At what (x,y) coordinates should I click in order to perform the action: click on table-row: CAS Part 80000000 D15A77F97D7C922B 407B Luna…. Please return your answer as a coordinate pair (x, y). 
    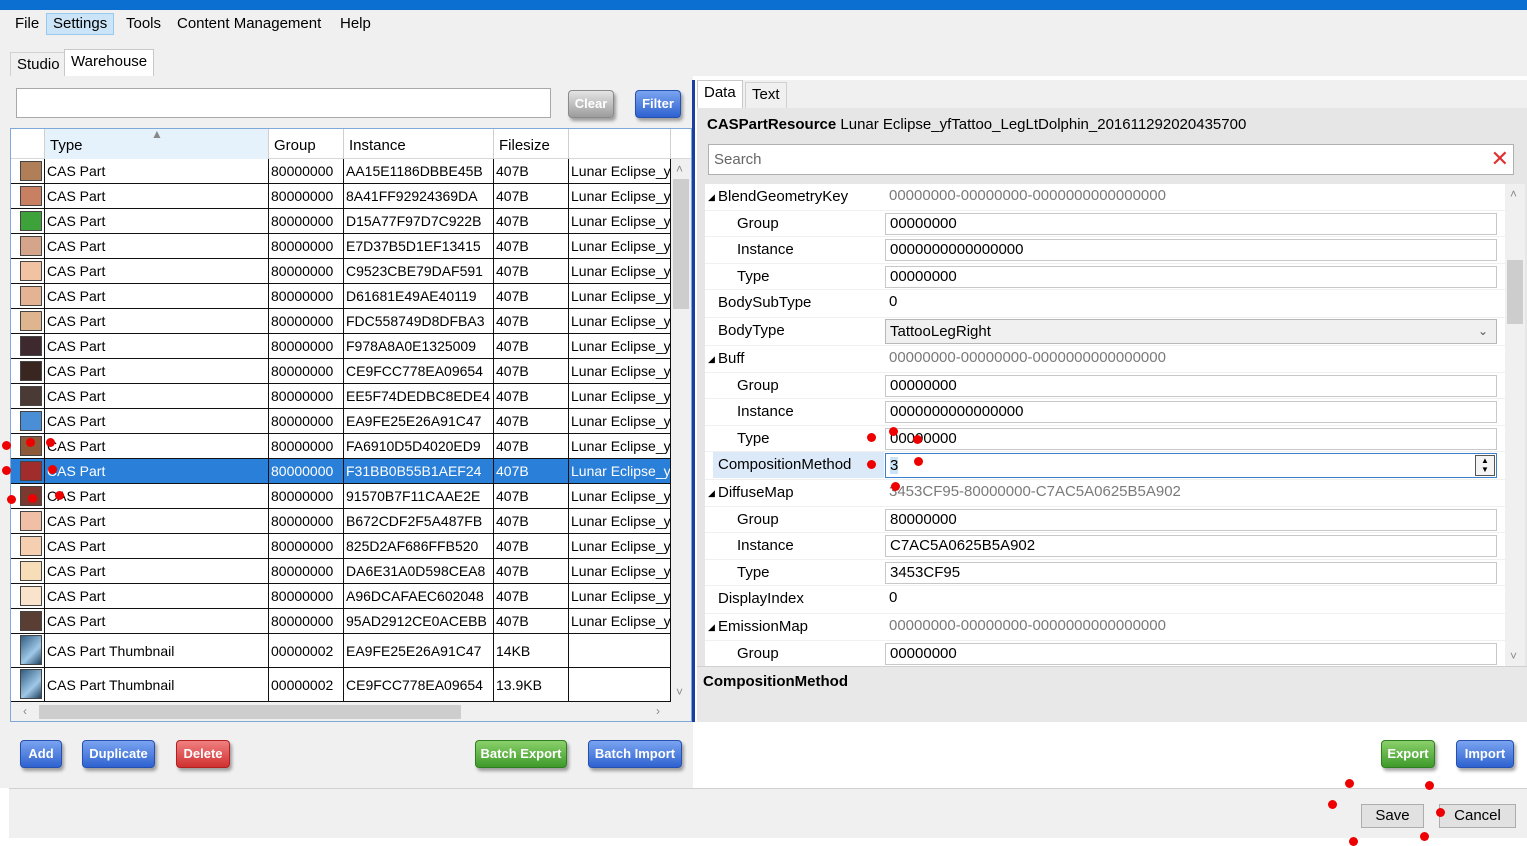
    Looking at the image, I should click on (341, 221).